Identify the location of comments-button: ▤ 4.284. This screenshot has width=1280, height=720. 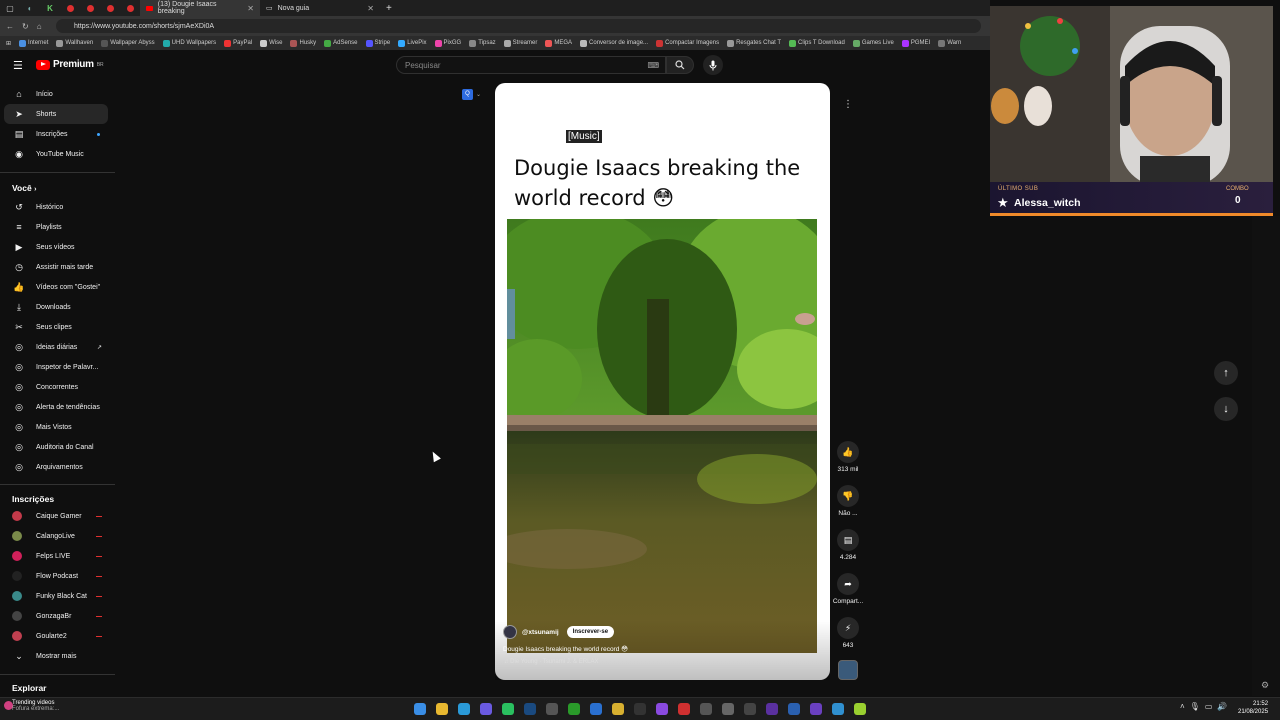
(848, 545).